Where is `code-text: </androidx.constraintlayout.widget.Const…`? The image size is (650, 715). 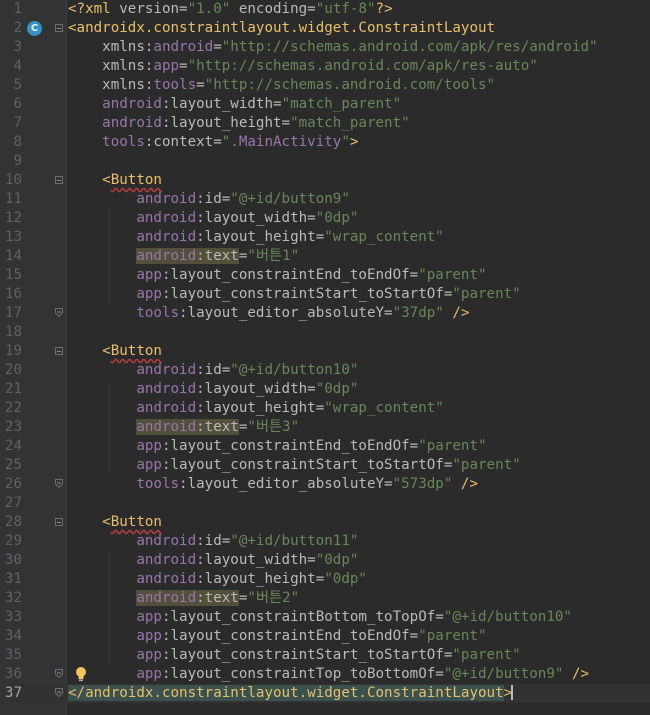
code-text: </androidx.constraintlayout.widget.Const… is located at coordinates (291, 693).